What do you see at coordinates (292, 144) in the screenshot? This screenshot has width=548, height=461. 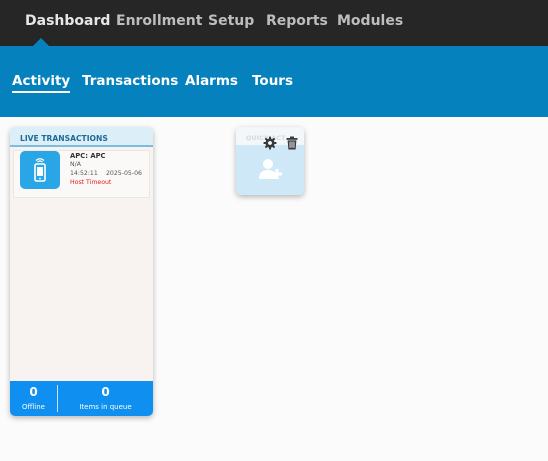 I see `trash-icon` at bounding box center [292, 144].